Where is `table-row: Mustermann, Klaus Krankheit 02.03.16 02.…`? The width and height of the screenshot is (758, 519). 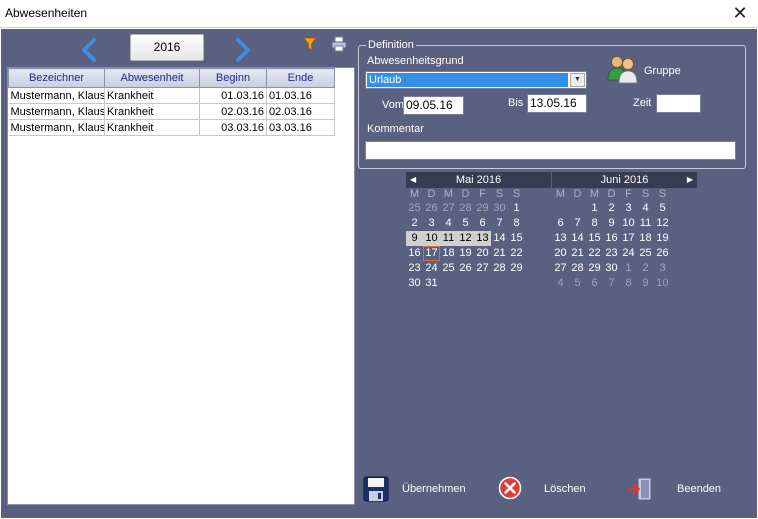
table-row: Mustermann, Klaus Krankheit 02.03.16 02.… is located at coordinates (171, 111).